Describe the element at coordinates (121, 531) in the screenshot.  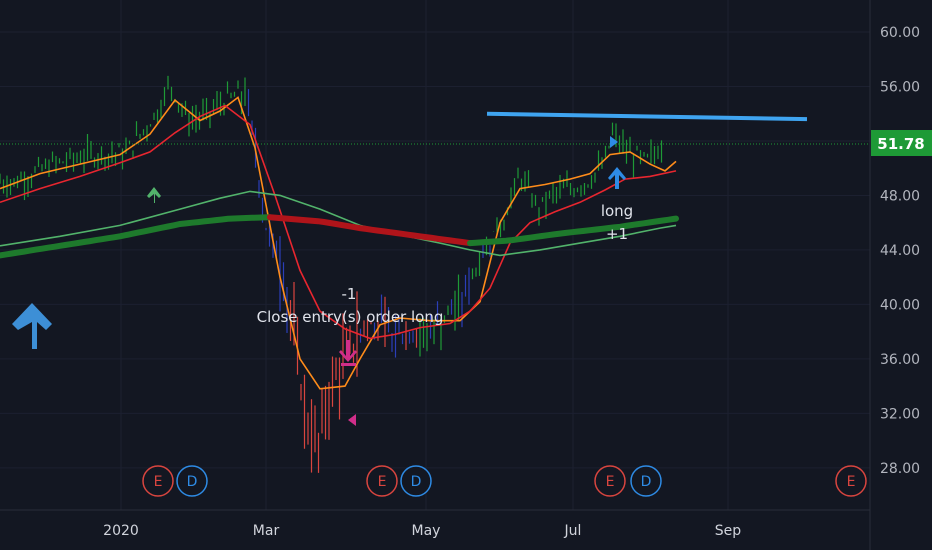
I see `time-tick-label: 2020` at that location.